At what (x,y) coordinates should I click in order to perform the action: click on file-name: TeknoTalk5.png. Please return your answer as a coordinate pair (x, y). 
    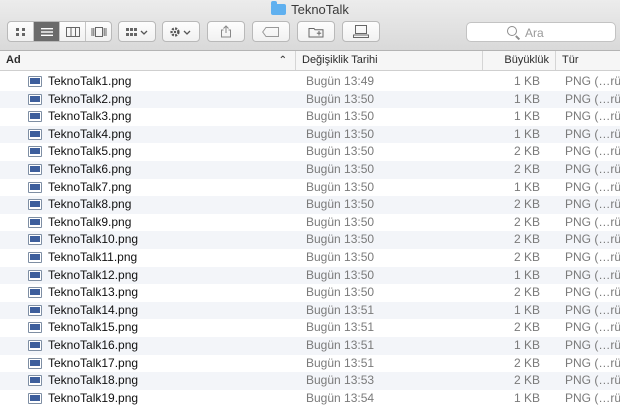
    Looking at the image, I should click on (90, 151).